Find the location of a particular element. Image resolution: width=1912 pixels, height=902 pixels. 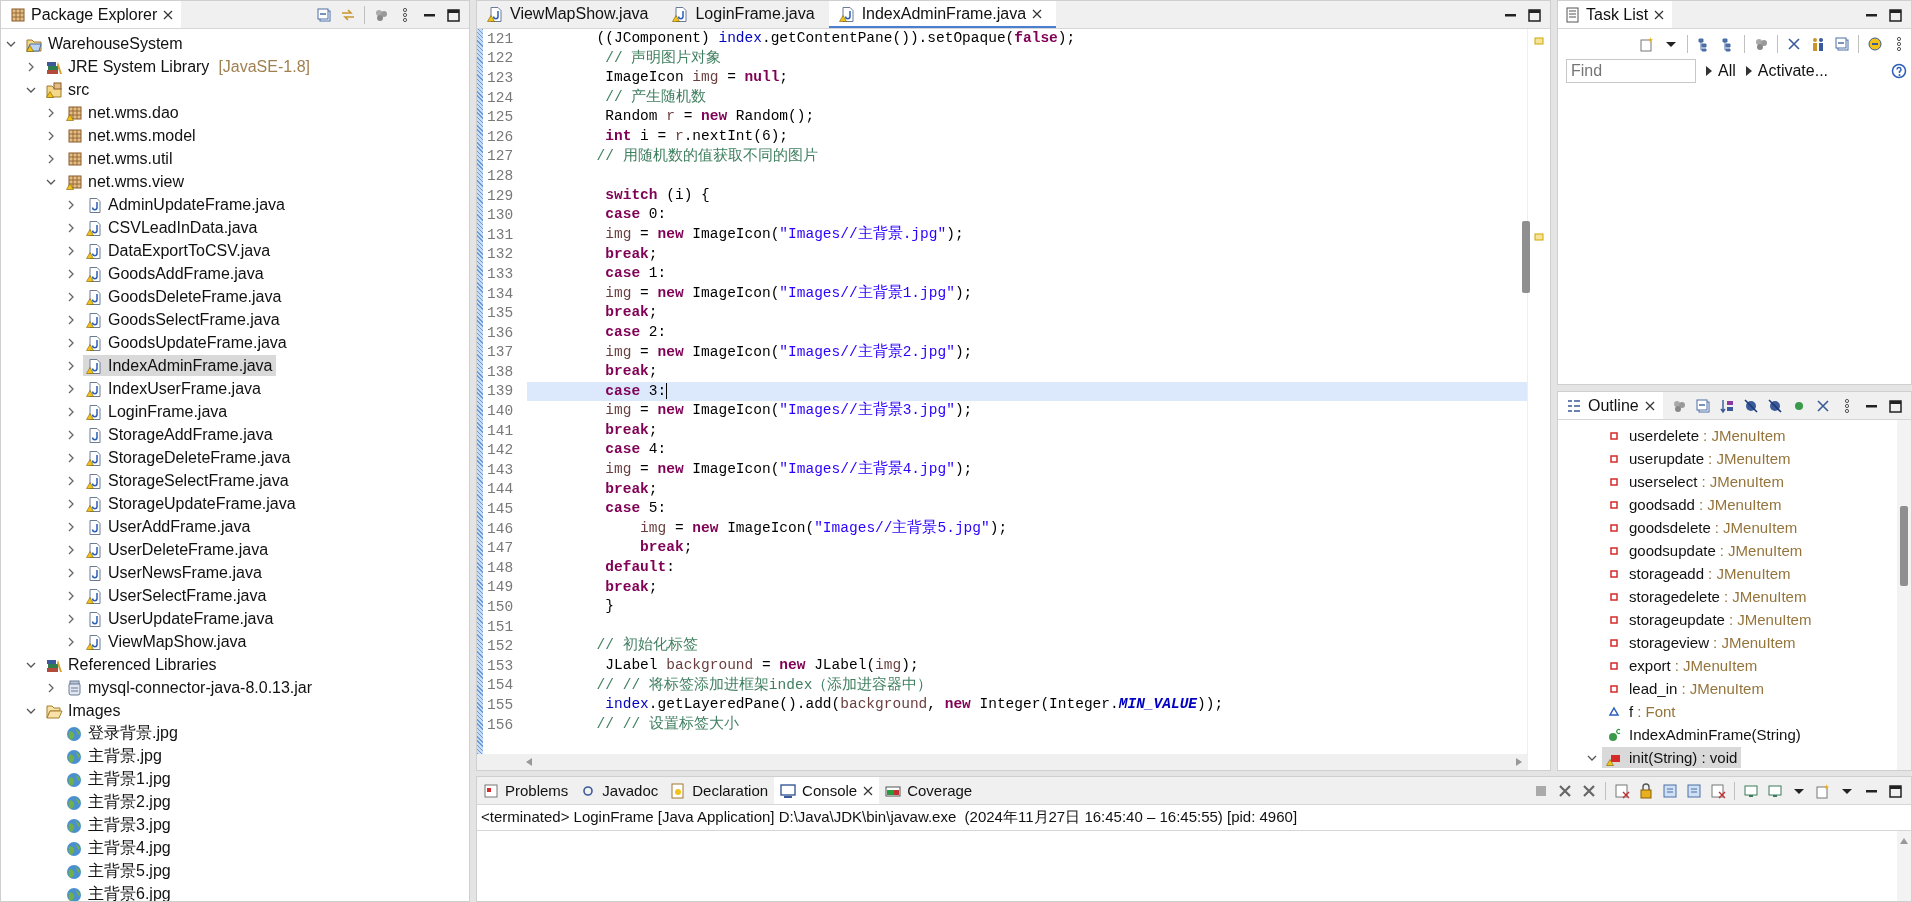

view-tab: Javadoc is located at coordinates (619, 790).